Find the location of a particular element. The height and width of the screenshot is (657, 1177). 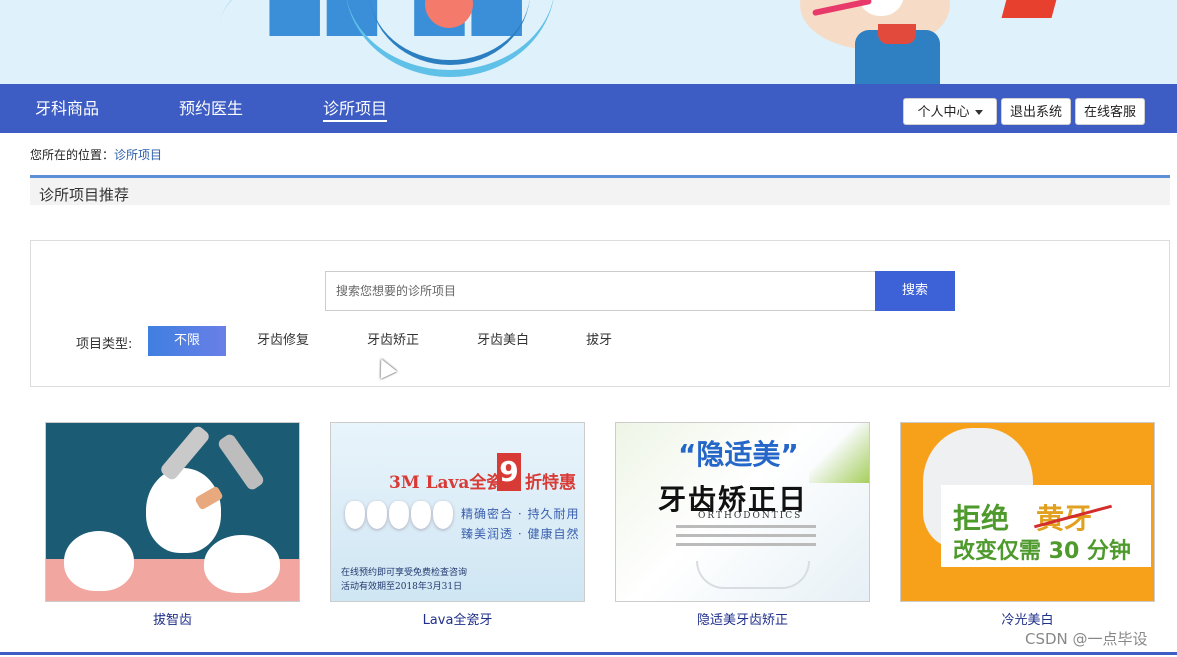

banner-red-shape is located at coordinates (1030, 9).